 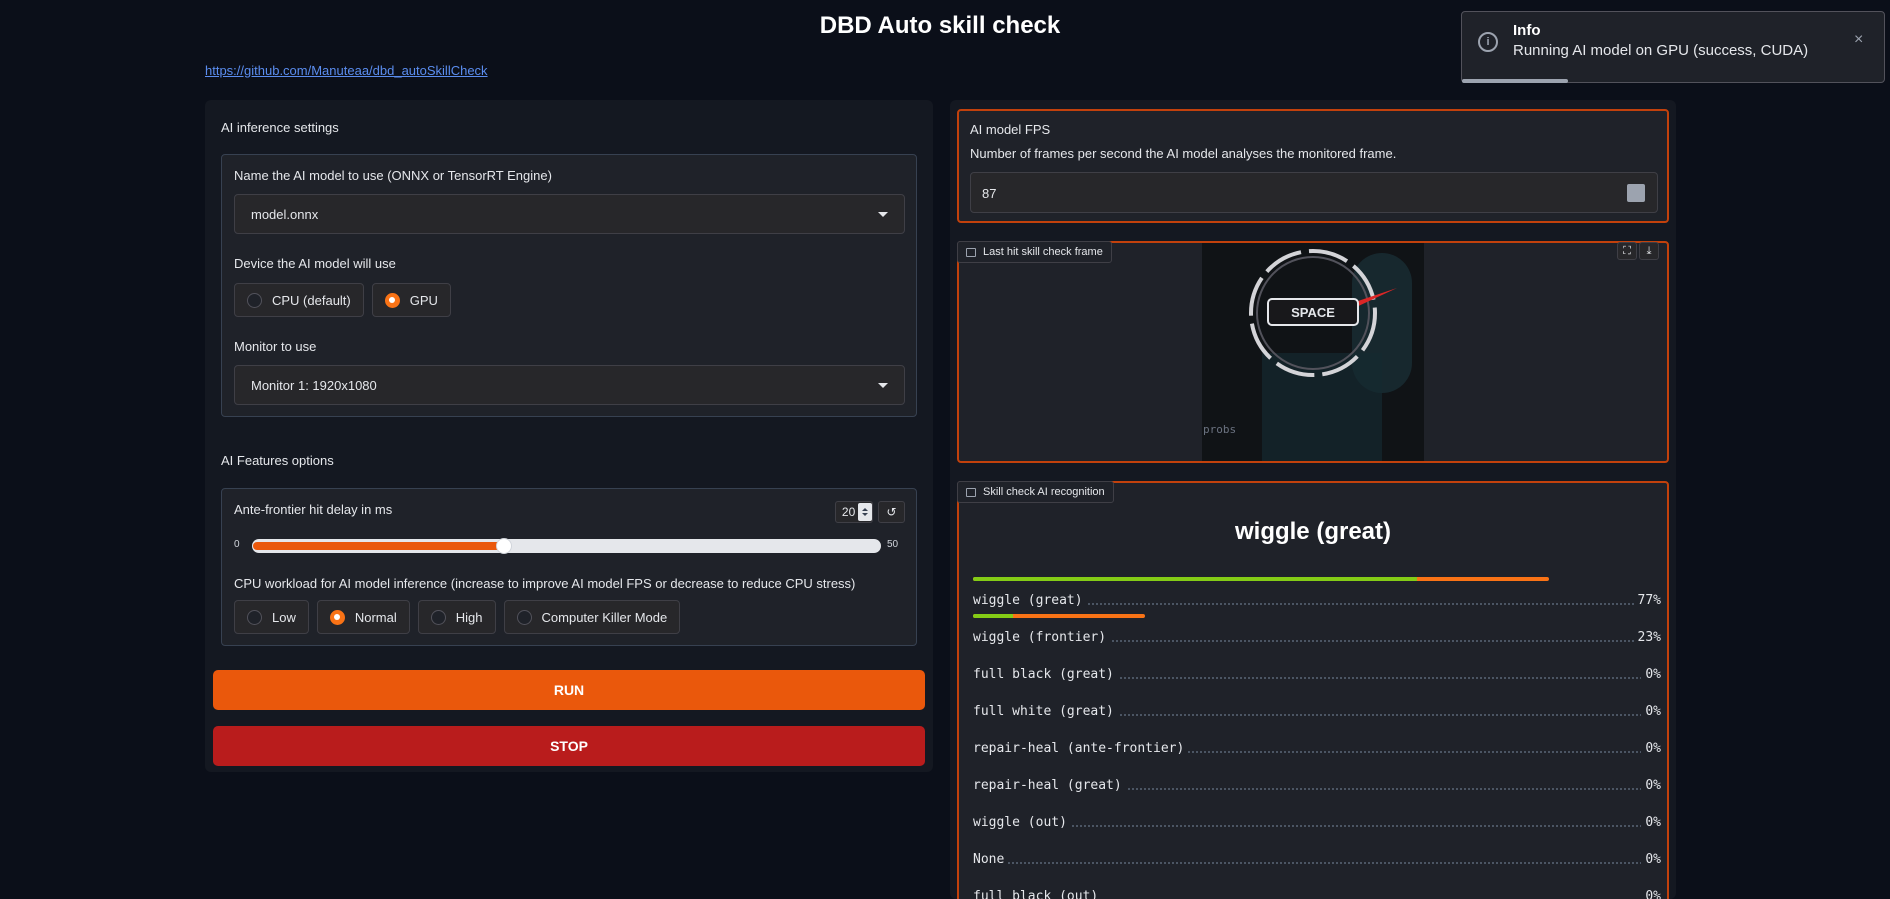 What do you see at coordinates (1649, 251) in the screenshot?
I see `download-icon: ⤓` at bounding box center [1649, 251].